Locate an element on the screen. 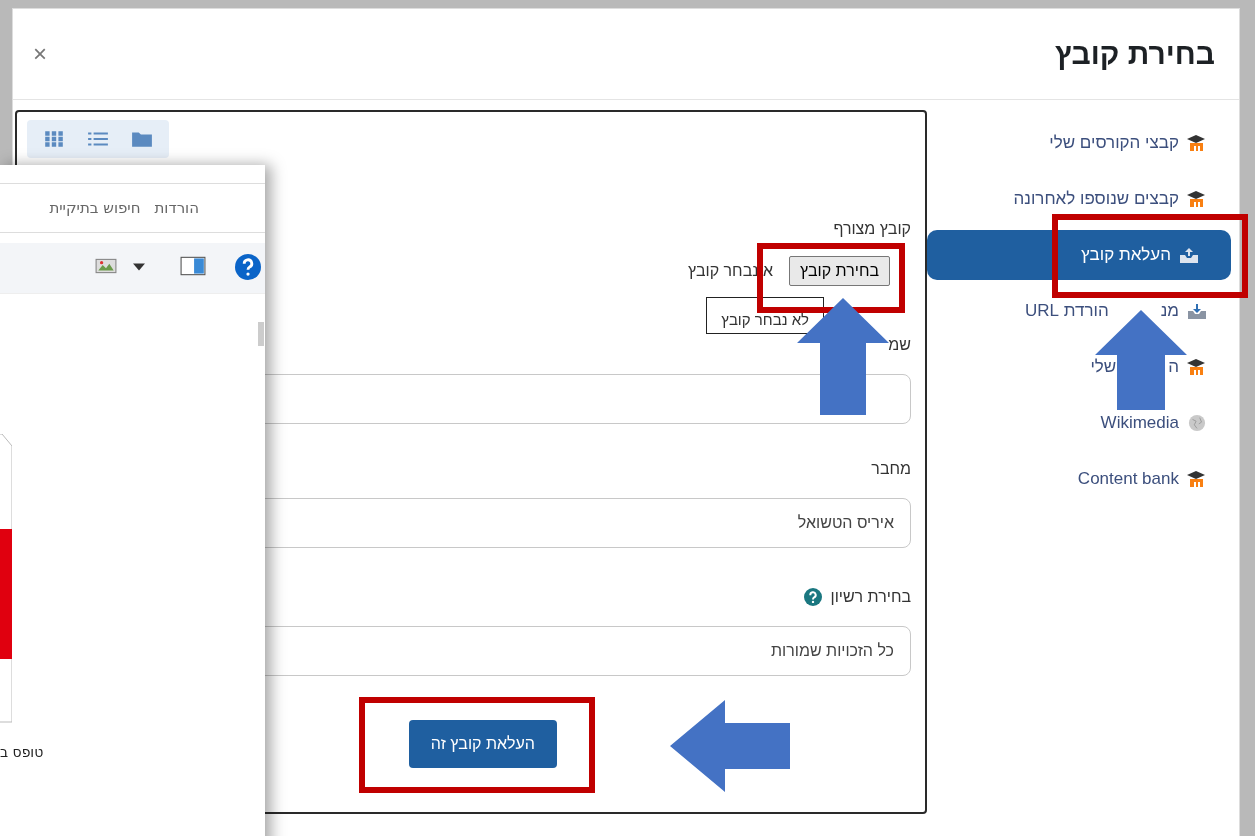 This screenshot has width=1255, height=836. upload-icon is located at coordinates (1189, 255).